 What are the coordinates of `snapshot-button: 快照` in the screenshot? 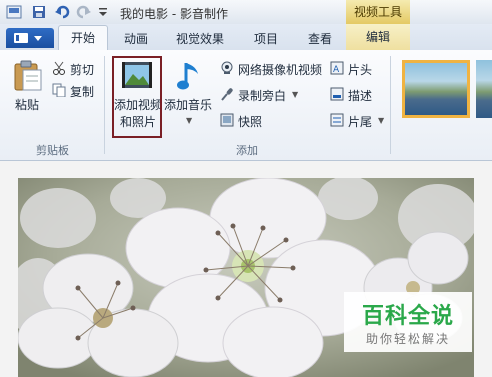 It's located at (245, 121).